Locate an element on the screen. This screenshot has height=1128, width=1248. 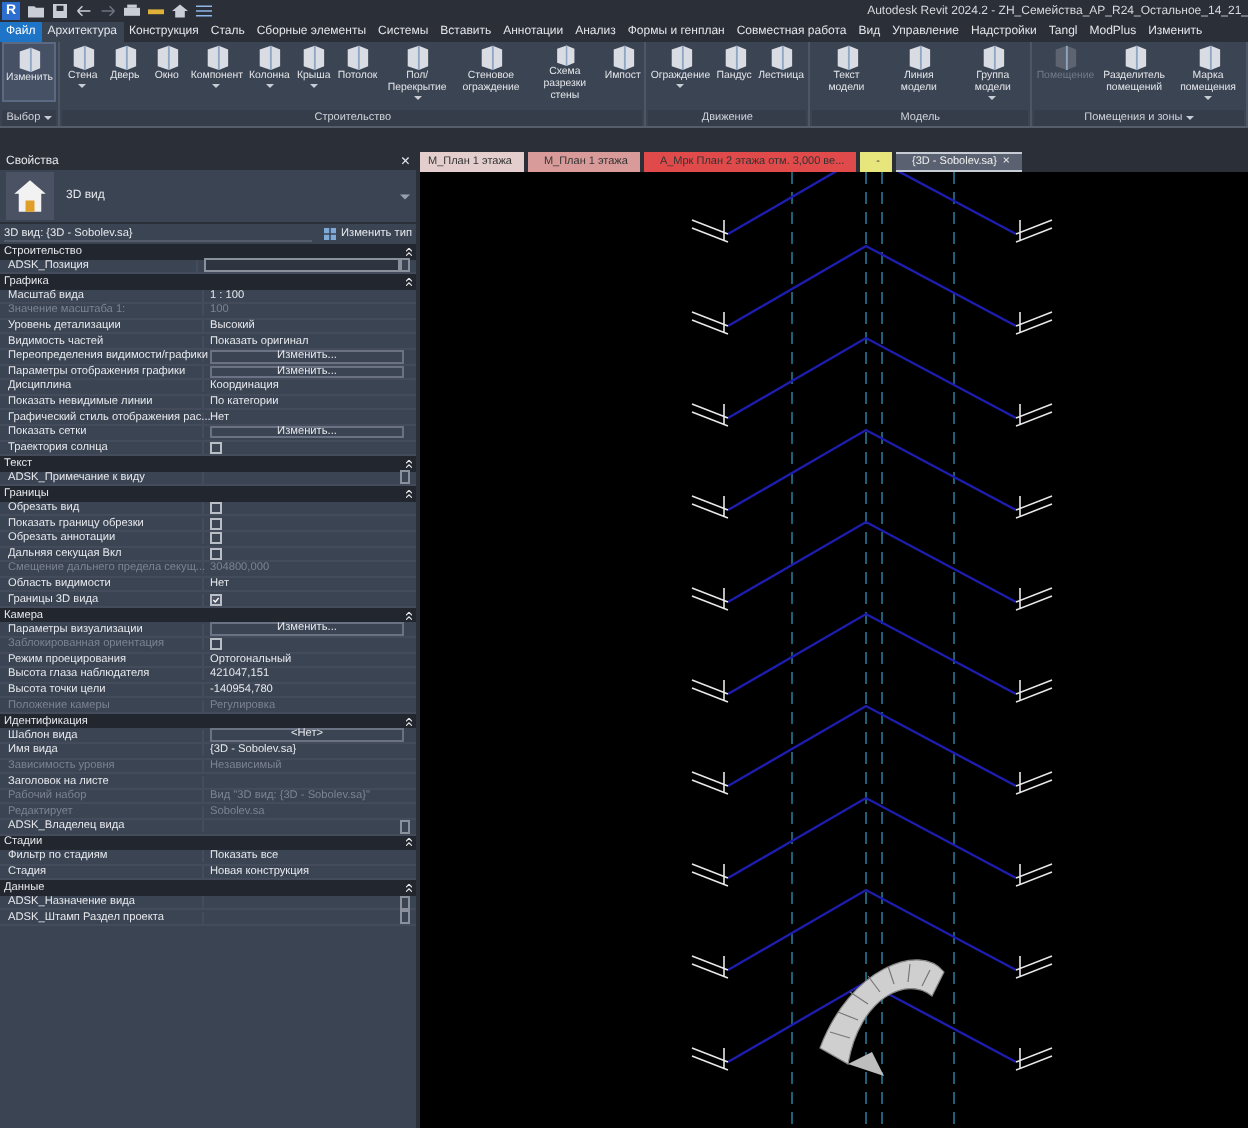
ruler-icon is located at coordinates (156, 11).